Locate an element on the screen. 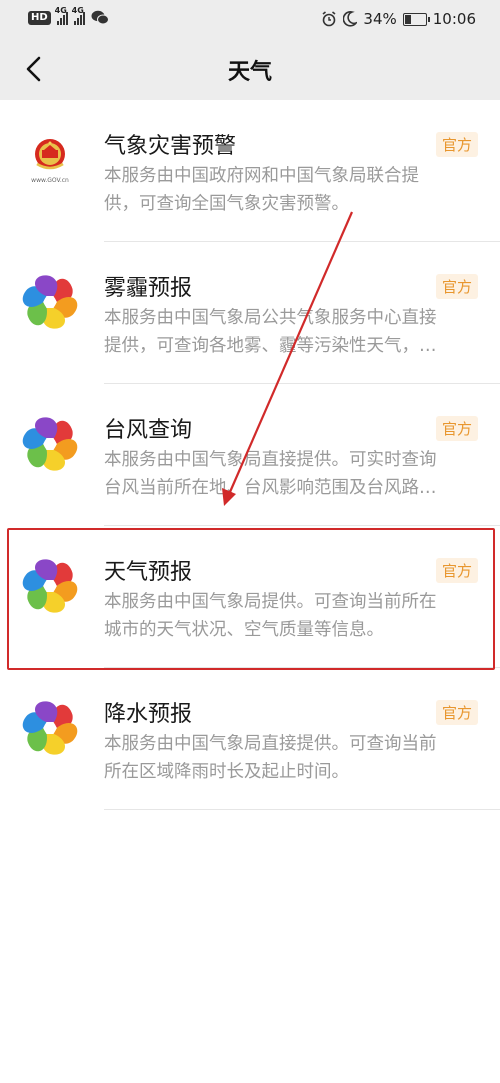  highlight-box is located at coordinates (251, 599).